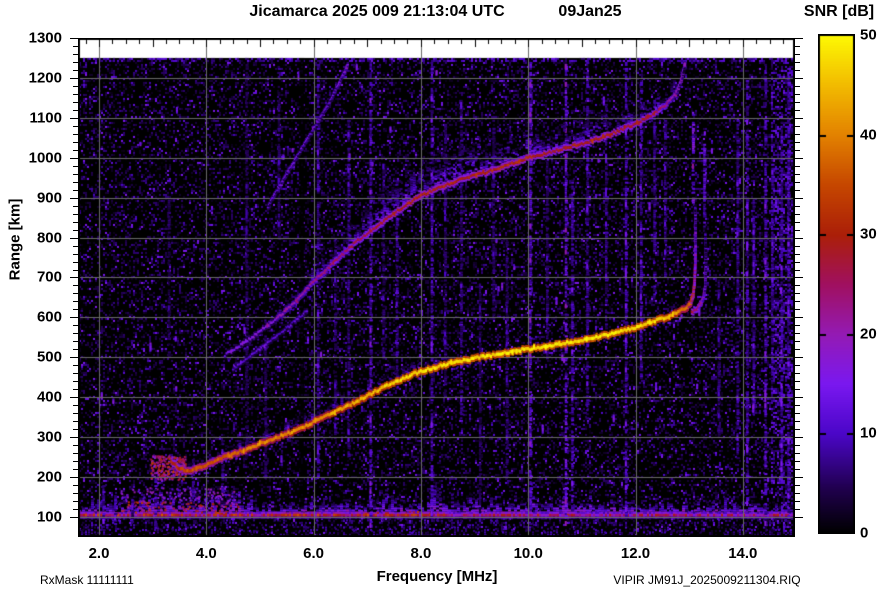 This screenshot has height=595, width=884. Describe the element at coordinates (49, 517) in the screenshot. I see `y-tick-label: 100` at that location.